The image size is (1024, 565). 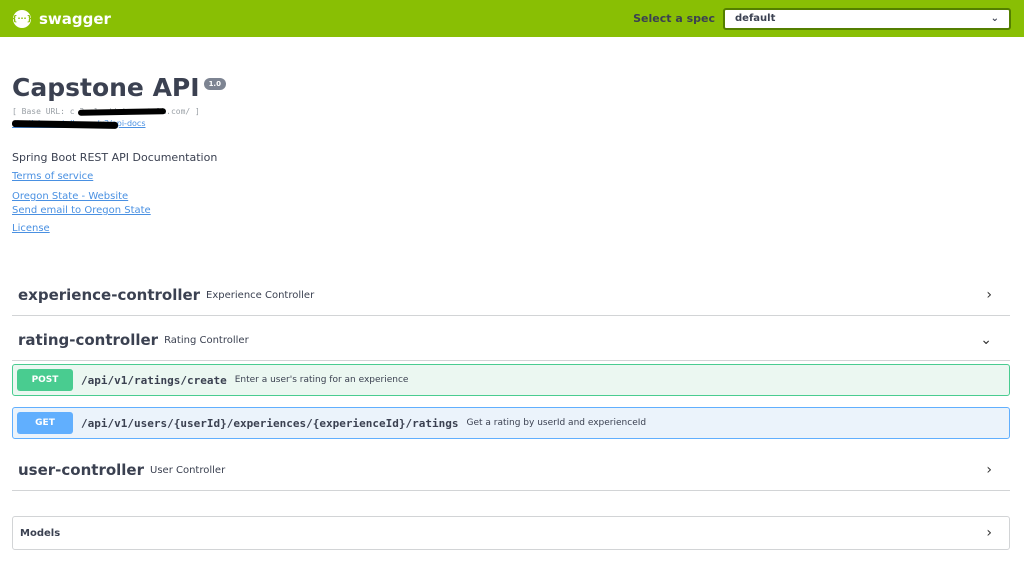 I want to click on website-link: Oregon State - Website, so click(x=312, y=196).